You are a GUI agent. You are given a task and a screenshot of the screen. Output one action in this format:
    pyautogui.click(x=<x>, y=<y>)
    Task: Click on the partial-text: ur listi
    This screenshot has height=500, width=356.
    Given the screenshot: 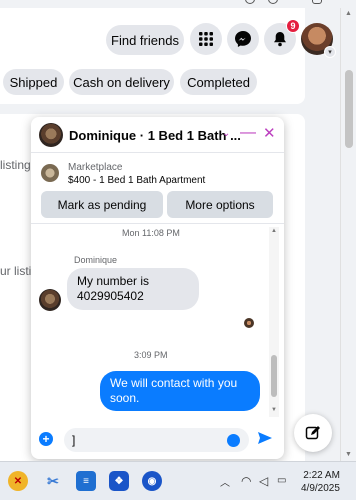 What is the action you would take?
    pyautogui.click(x=16, y=271)
    